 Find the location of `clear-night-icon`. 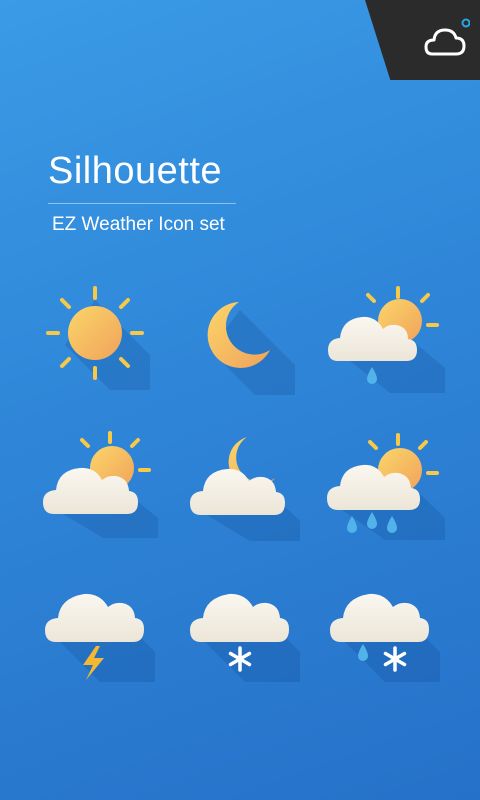

clear-night-icon is located at coordinates (251, 348).